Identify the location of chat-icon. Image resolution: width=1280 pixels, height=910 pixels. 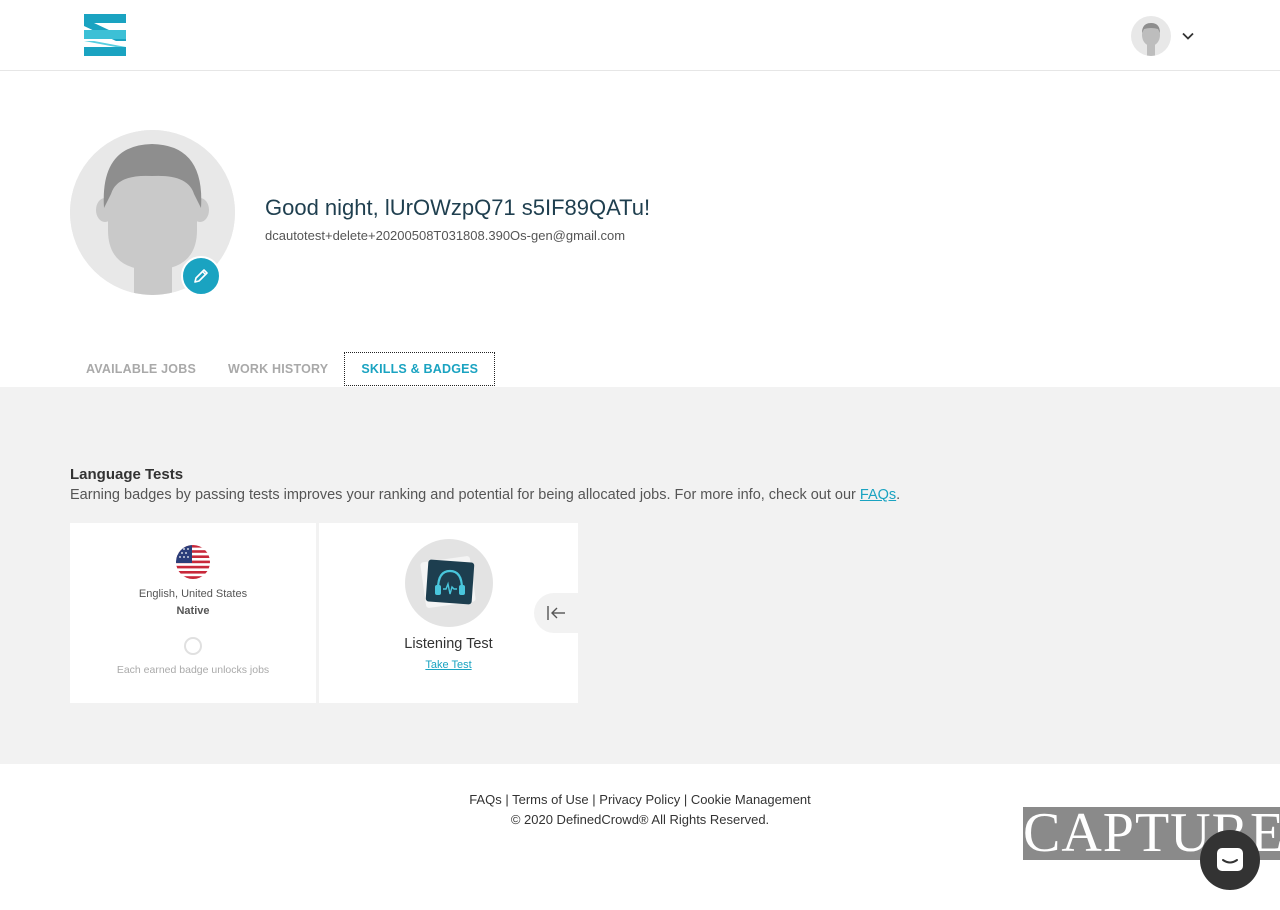
(1230, 859).